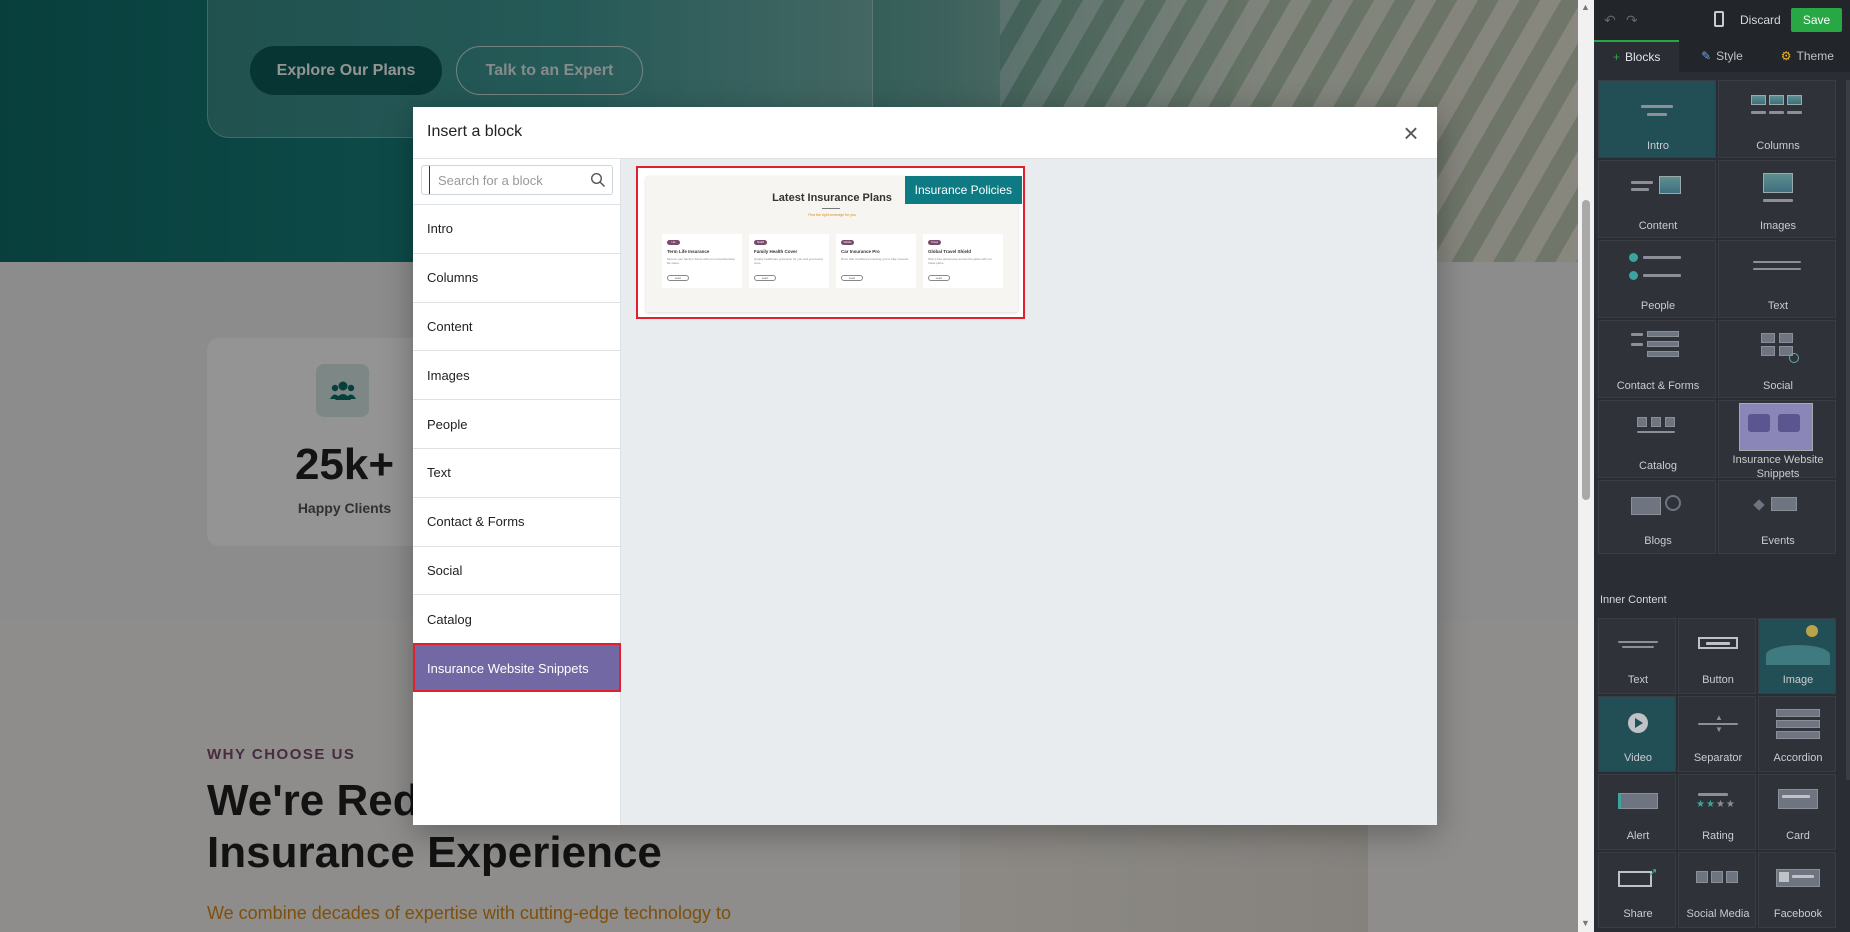 Image resolution: width=1850 pixels, height=932 pixels. I want to click on inner-accordion: Accordion, so click(1797, 734).